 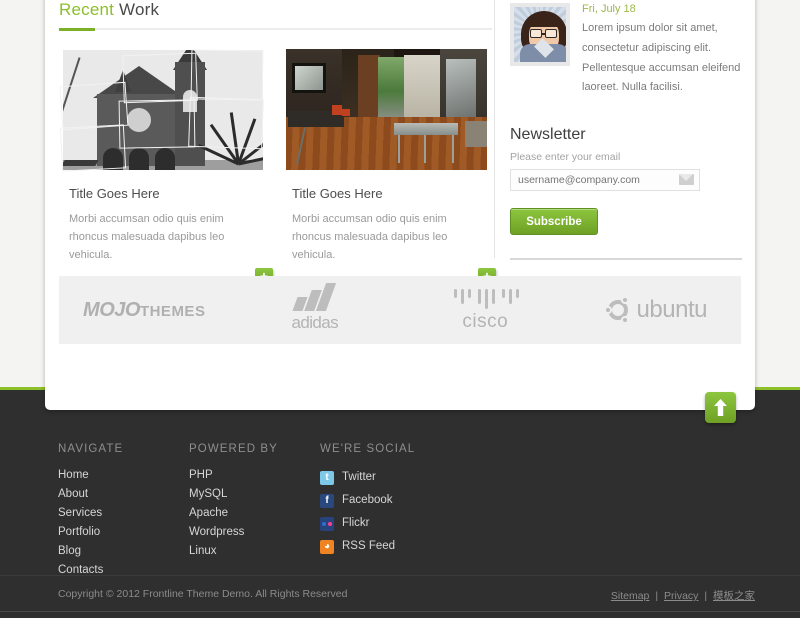 I want to click on ubuntu-mark-icon, so click(x=617, y=310).